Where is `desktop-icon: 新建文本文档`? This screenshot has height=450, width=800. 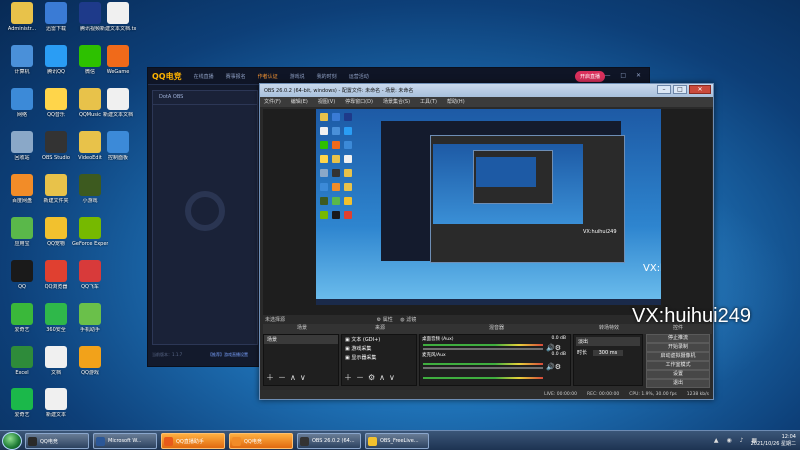
desktop-icon: 新建文本文档 is located at coordinates (118, 103).